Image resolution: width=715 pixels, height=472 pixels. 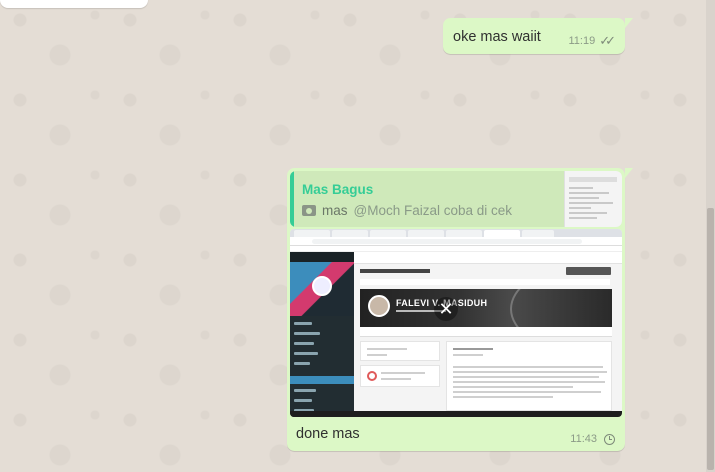 I want to click on message-meta: 11:19 ✓✓, so click(x=591, y=41).